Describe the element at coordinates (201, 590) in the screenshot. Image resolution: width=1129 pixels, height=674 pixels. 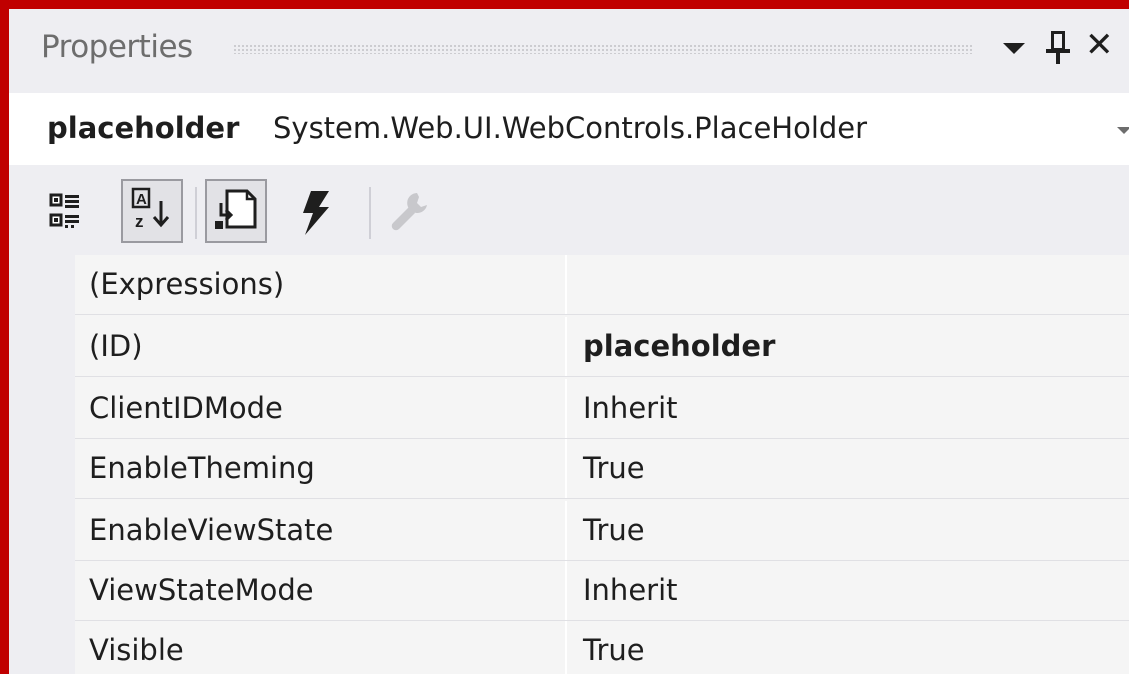
I see `property-name: ViewStateMode` at that location.